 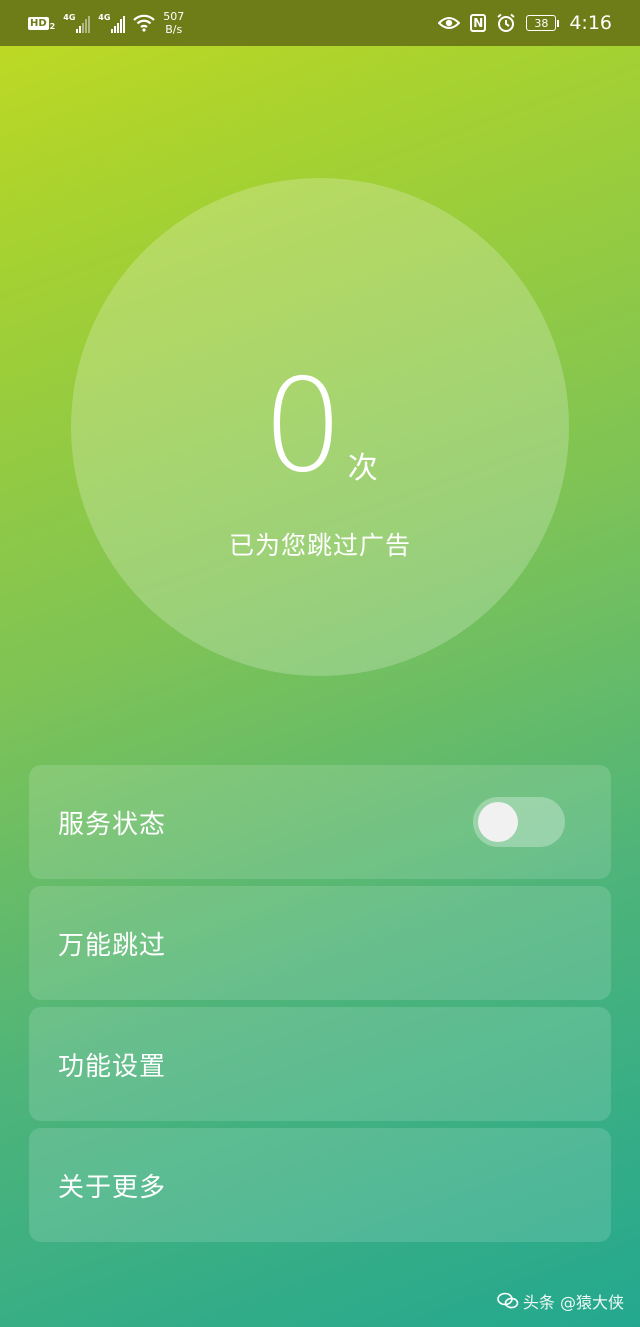 What do you see at coordinates (320, 1185) in the screenshot?
I see `menu-item-about-more: 关于更多` at bounding box center [320, 1185].